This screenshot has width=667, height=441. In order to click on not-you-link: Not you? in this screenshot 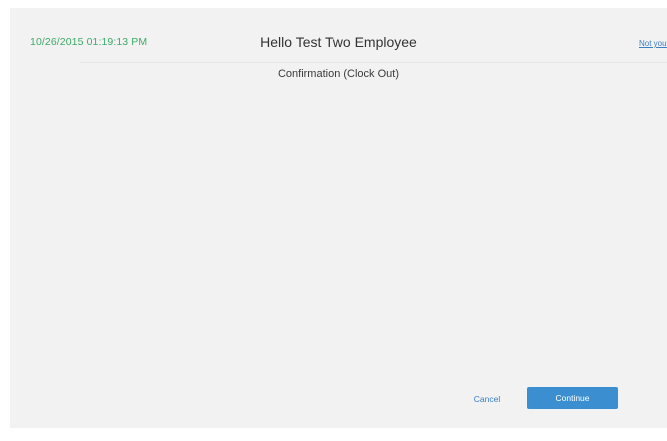, I will do `click(653, 43)`.